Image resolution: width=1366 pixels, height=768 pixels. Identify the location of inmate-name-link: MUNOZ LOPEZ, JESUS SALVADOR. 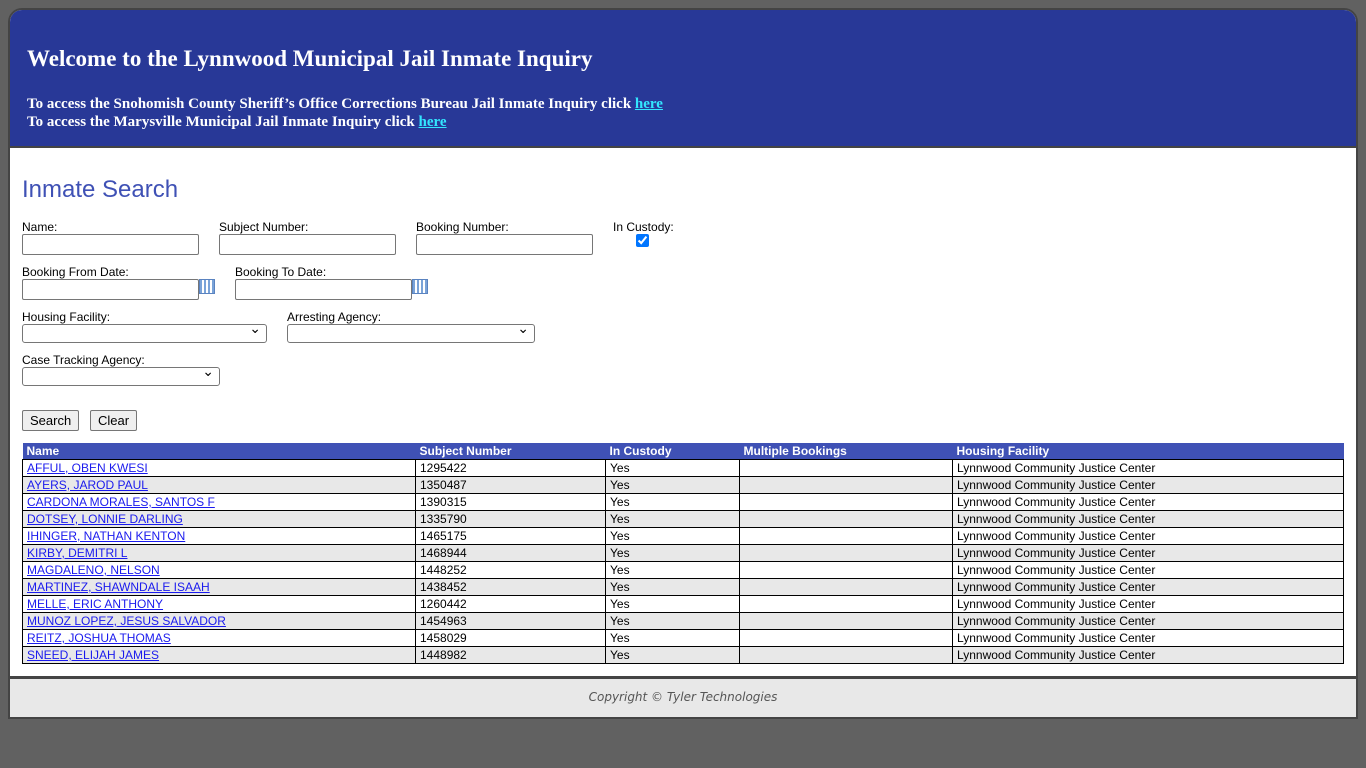
(126, 621).